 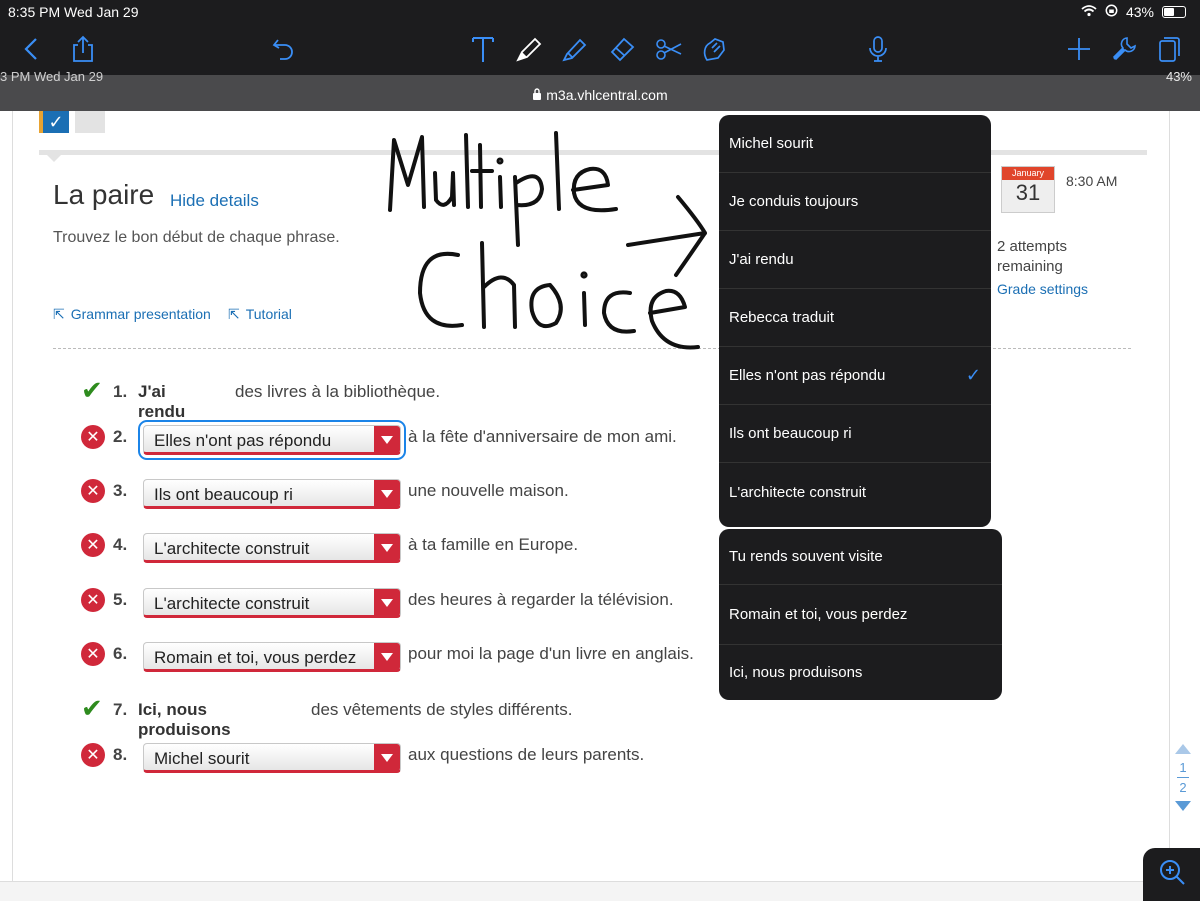 I want to click on url-field: m3a.vhlcentral.com, so click(x=600, y=95).